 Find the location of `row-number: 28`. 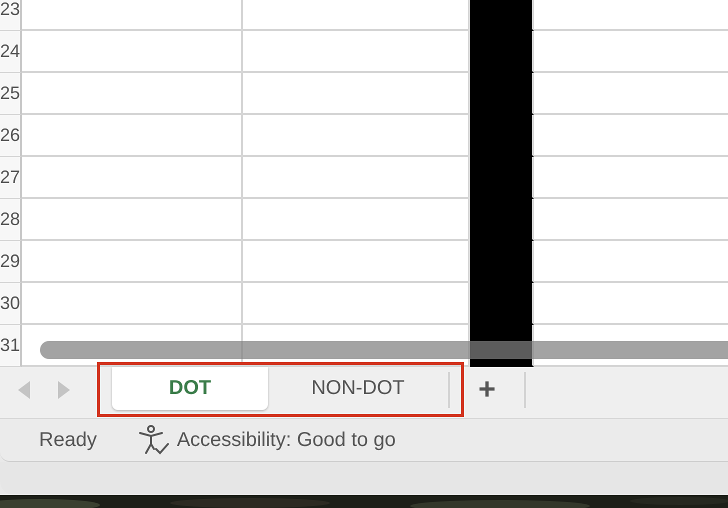

row-number: 28 is located at coordinates (11, 220).